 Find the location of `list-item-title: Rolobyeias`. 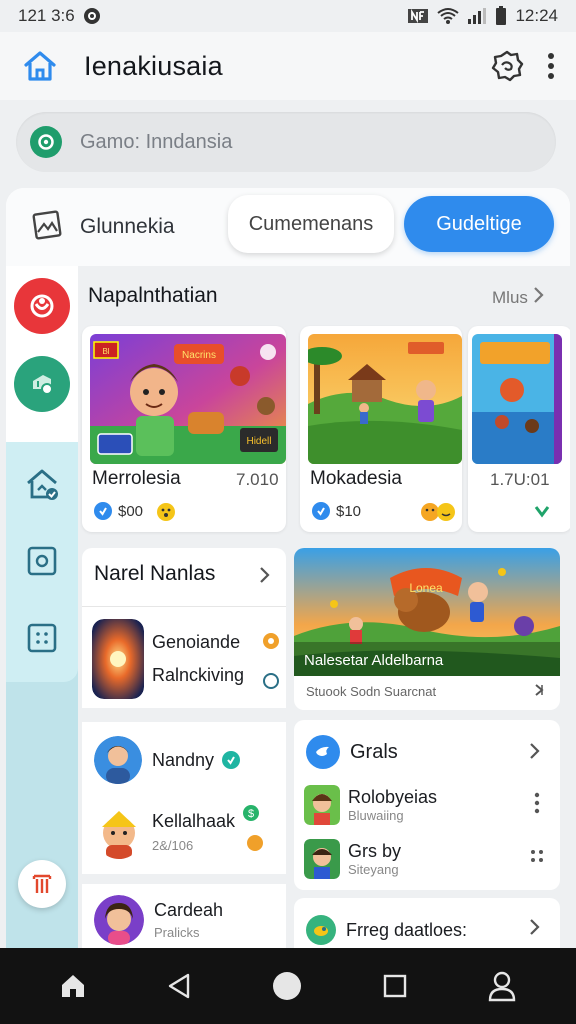

list-item-title: Rolobyeias is located at coordinates (393, 797).